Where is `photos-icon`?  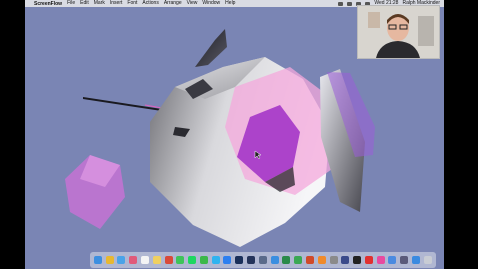 photos-icon is located at coordinates (133, 260).